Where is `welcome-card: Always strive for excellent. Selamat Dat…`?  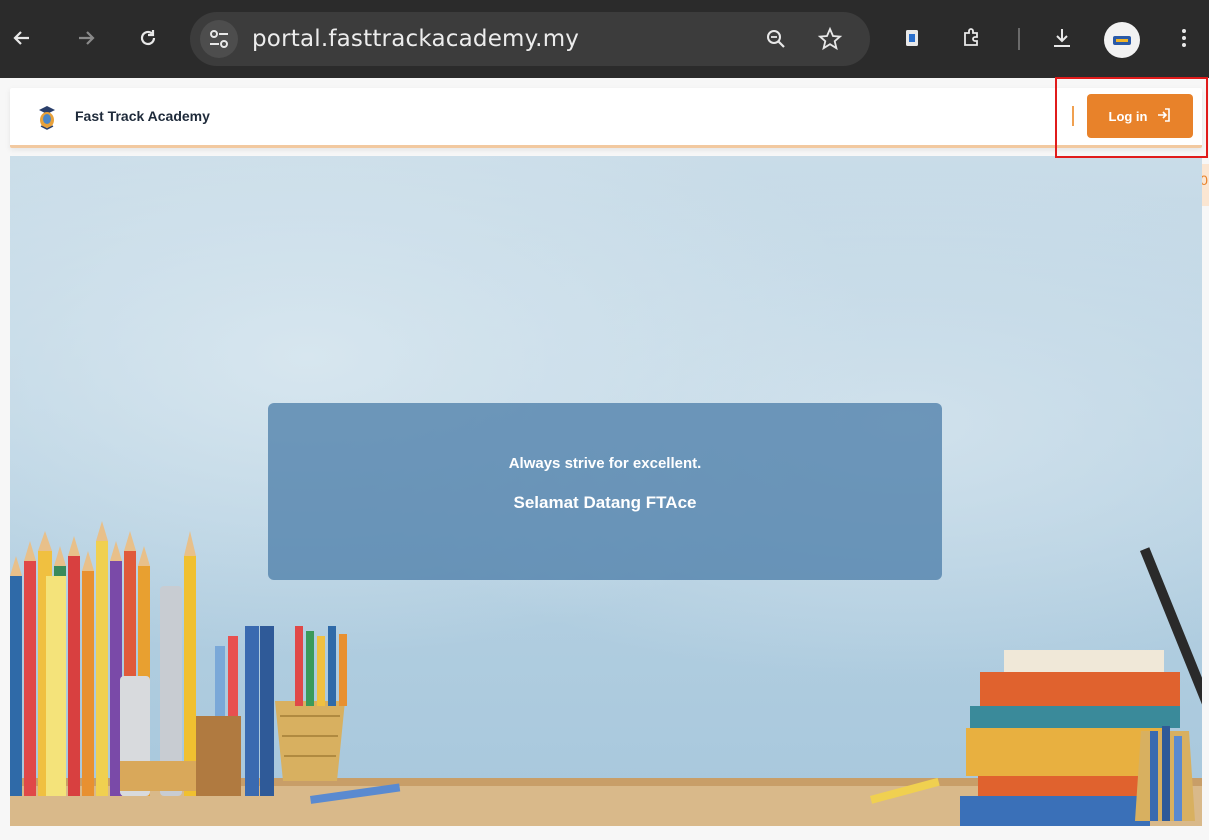
welcome-card: Always strive for excellent. Selamat Dat… is located at coordinates (605, 491).